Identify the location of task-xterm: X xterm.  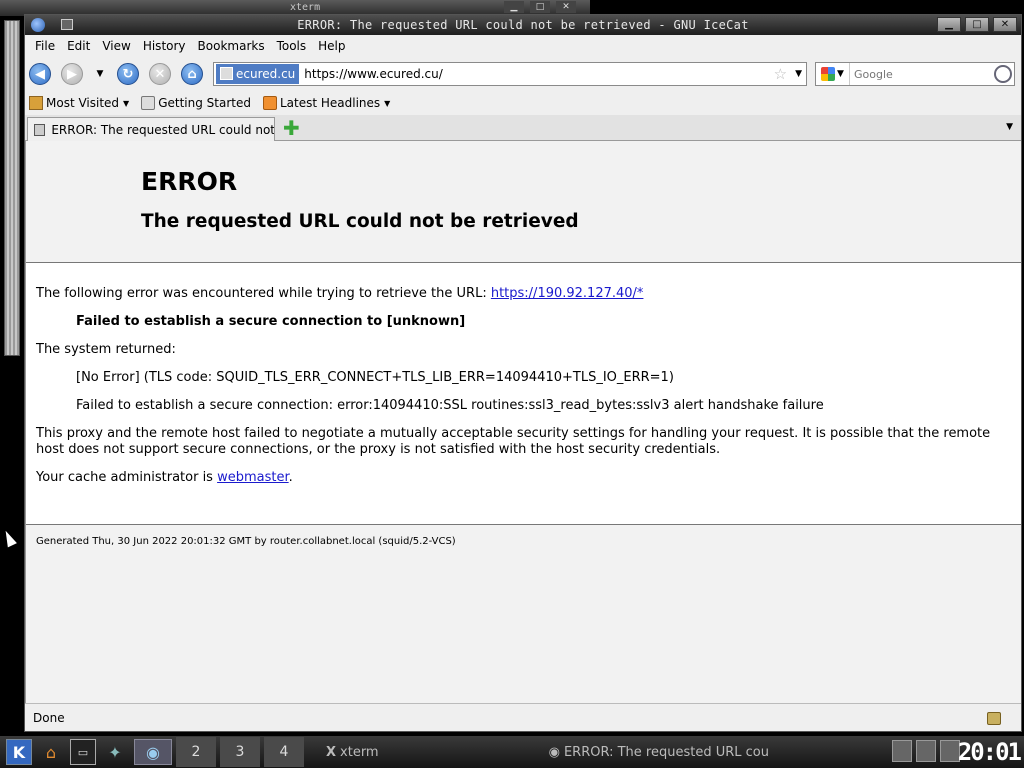
(352, 752).